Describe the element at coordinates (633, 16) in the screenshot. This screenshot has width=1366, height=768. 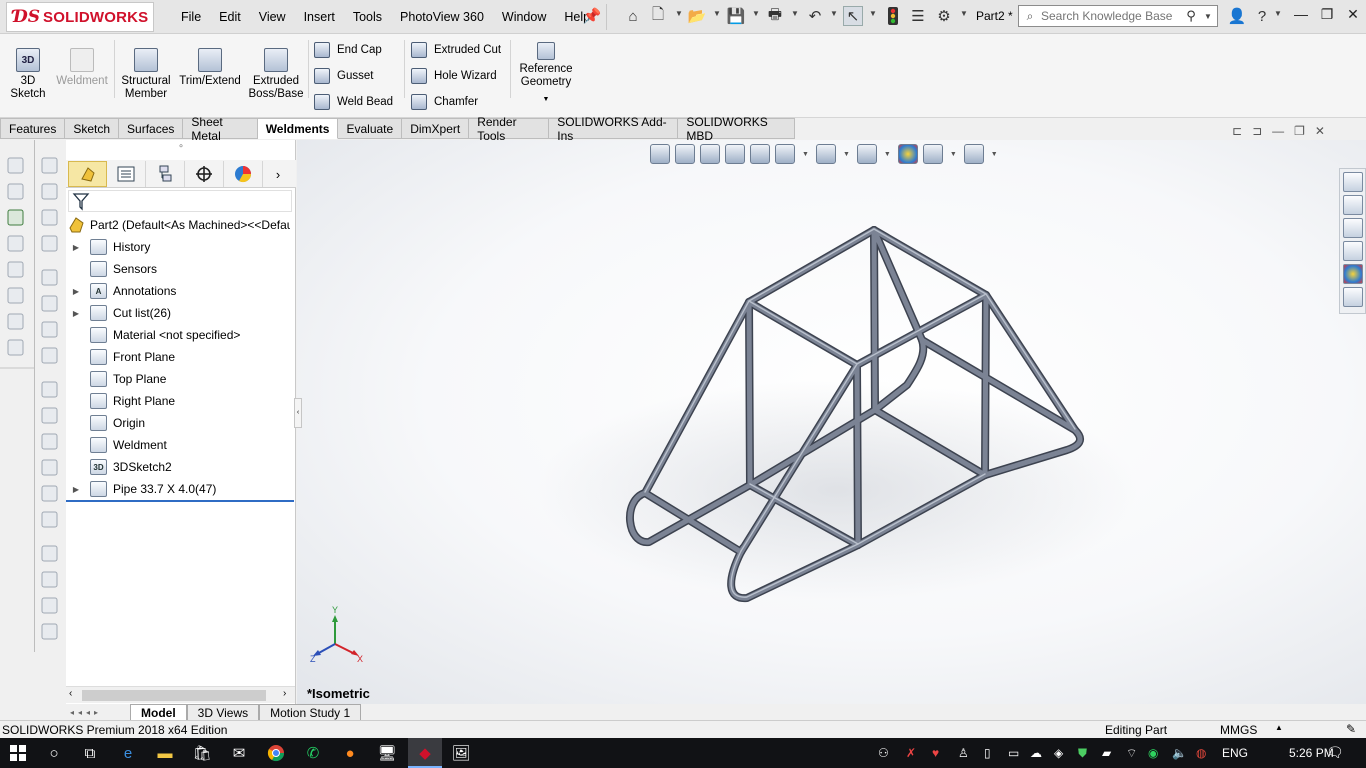
I see `home-icon: ⌂` at that location.